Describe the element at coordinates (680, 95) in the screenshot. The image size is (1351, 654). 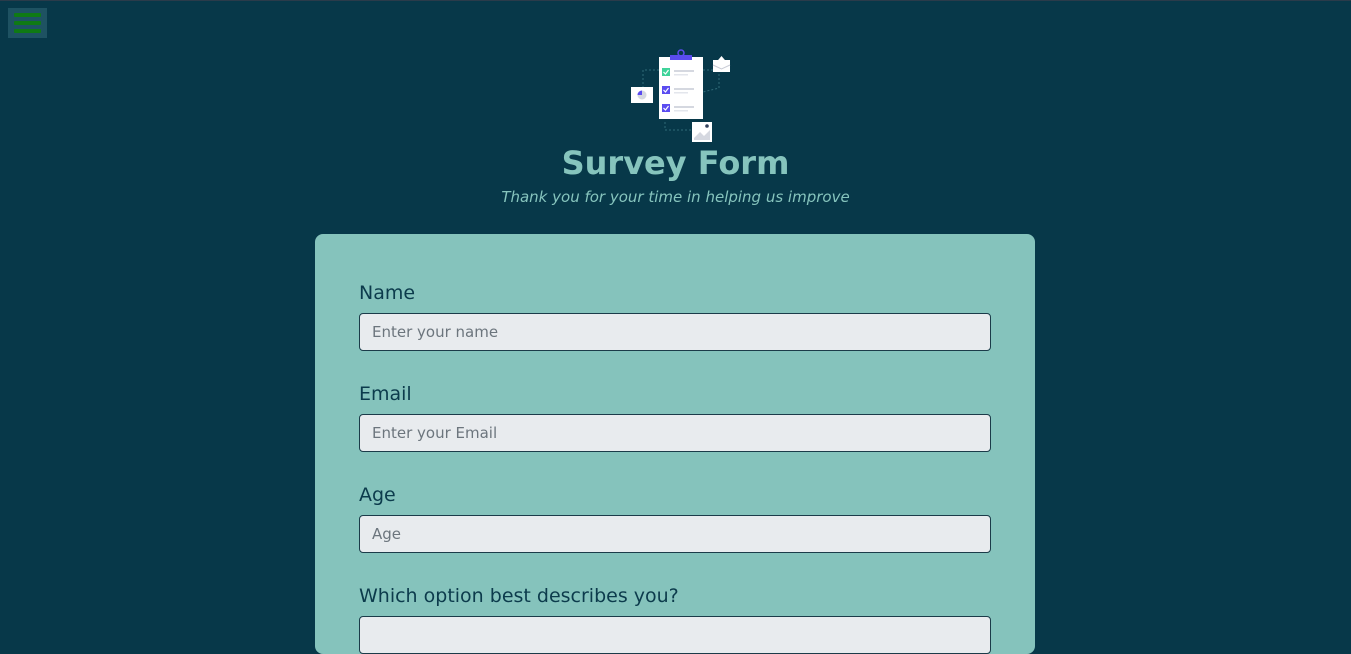
I see `survey-checklist-illustration-icon` at that location.